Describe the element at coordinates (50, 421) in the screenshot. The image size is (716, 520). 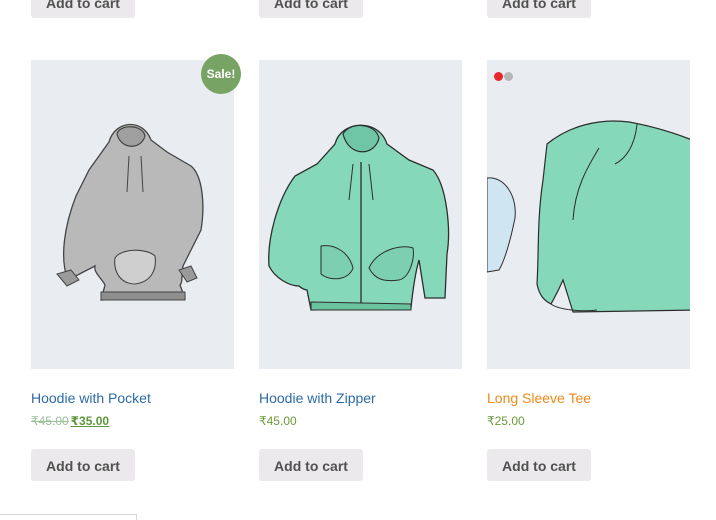
I see `old-price: ₹45.00` at that location.